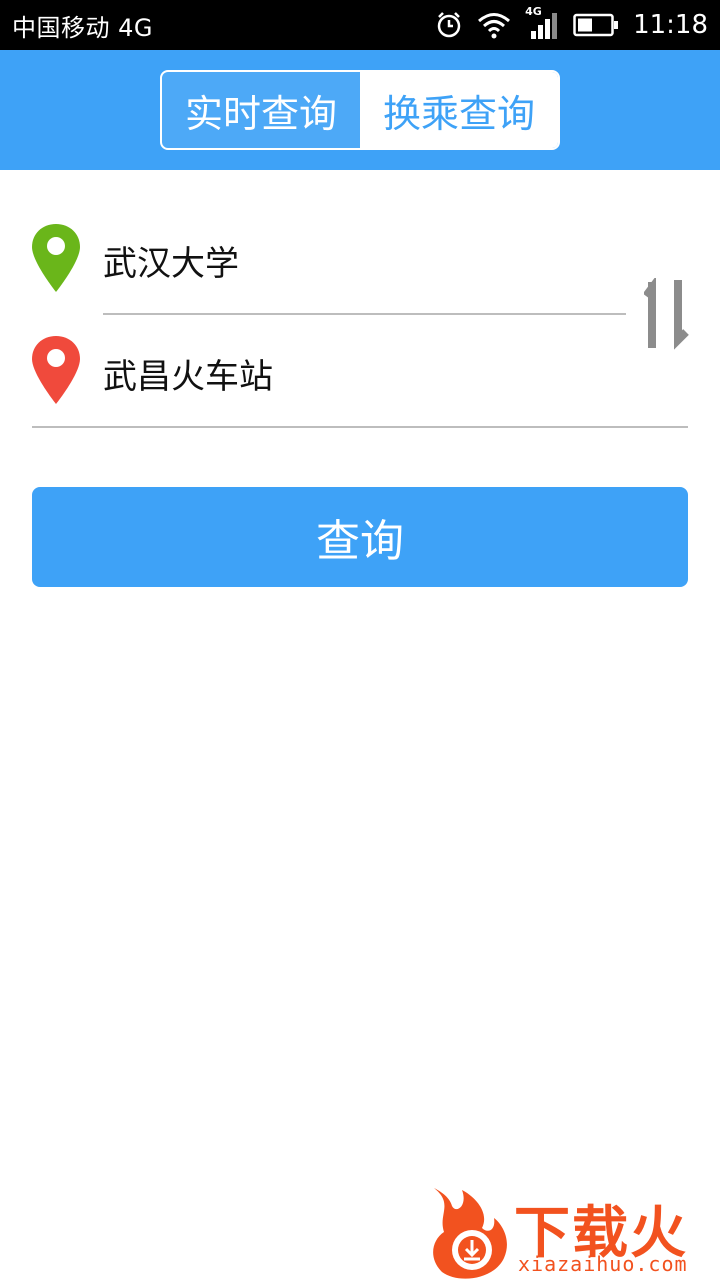 The width and height of the screenshot is (720, 1280). Describe the element at coordinates (360, 427) in the screenshot. I see `destination-divider` at that location.